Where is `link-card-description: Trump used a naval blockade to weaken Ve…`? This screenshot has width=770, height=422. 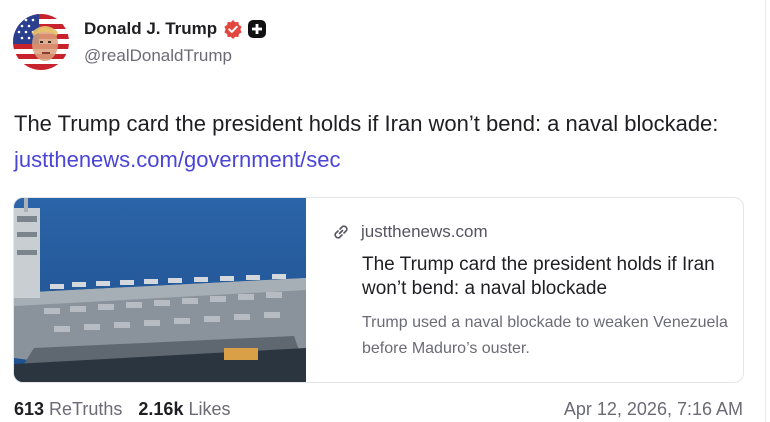 link-card-description: Trump used a naval blockade to weaken Ve… is located at coordinates (545, 335).